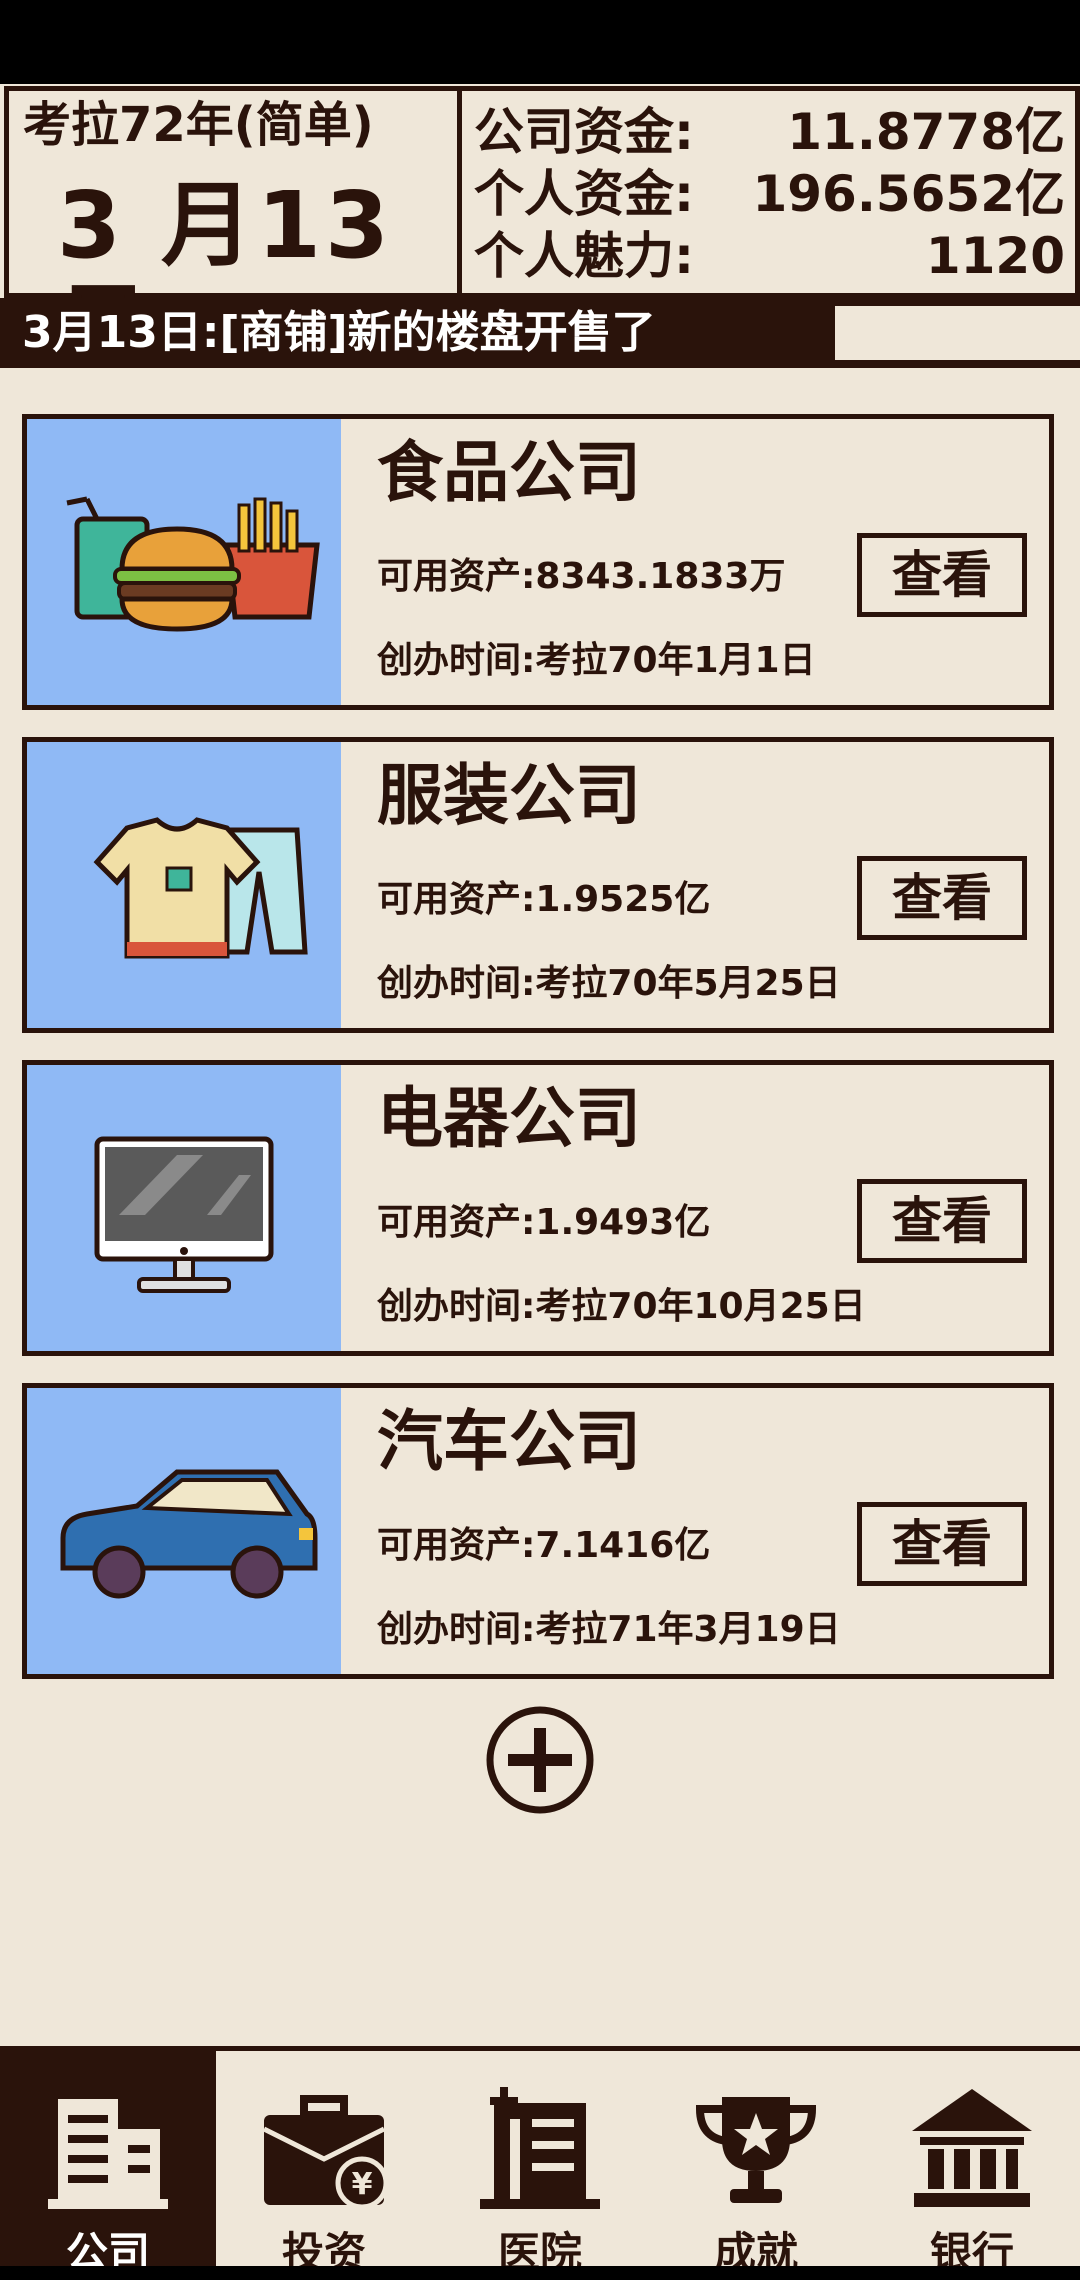 This screenshot has height=2280, width=1080. I want to click on header-divider, so click(459, 192).